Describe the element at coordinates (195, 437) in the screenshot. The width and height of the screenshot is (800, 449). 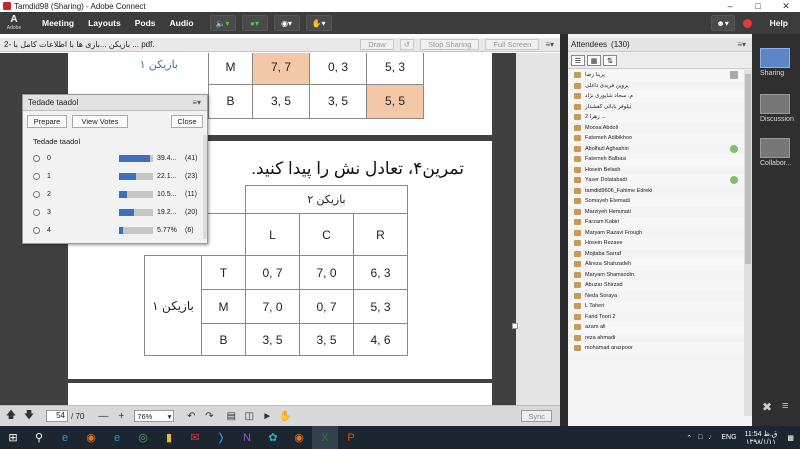
I see `mail-icon: ✉` at that location.